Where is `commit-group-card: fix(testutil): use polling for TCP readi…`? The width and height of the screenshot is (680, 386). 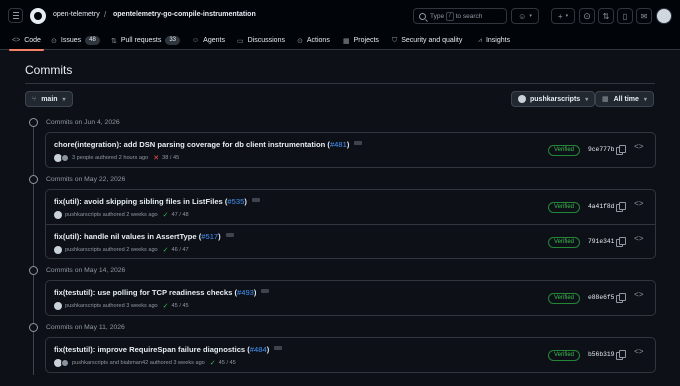 commit-group-card: fix(testutil): use polling for TCP readi… is located at coordinates (350, 298).